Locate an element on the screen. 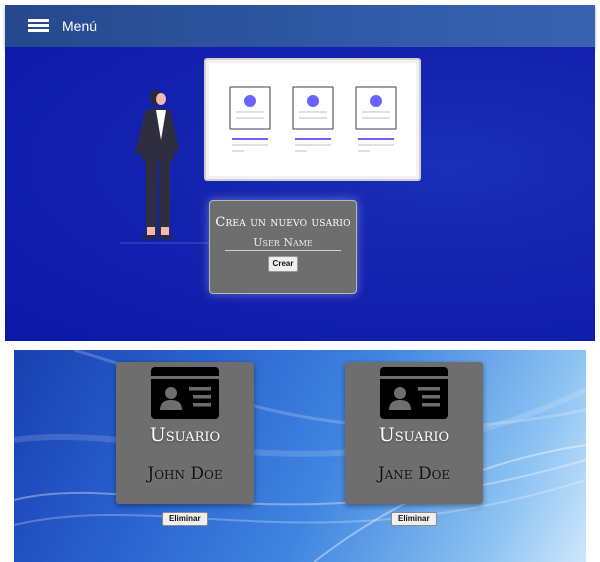  menu-label: Menú is located at coordinates (79, 26).